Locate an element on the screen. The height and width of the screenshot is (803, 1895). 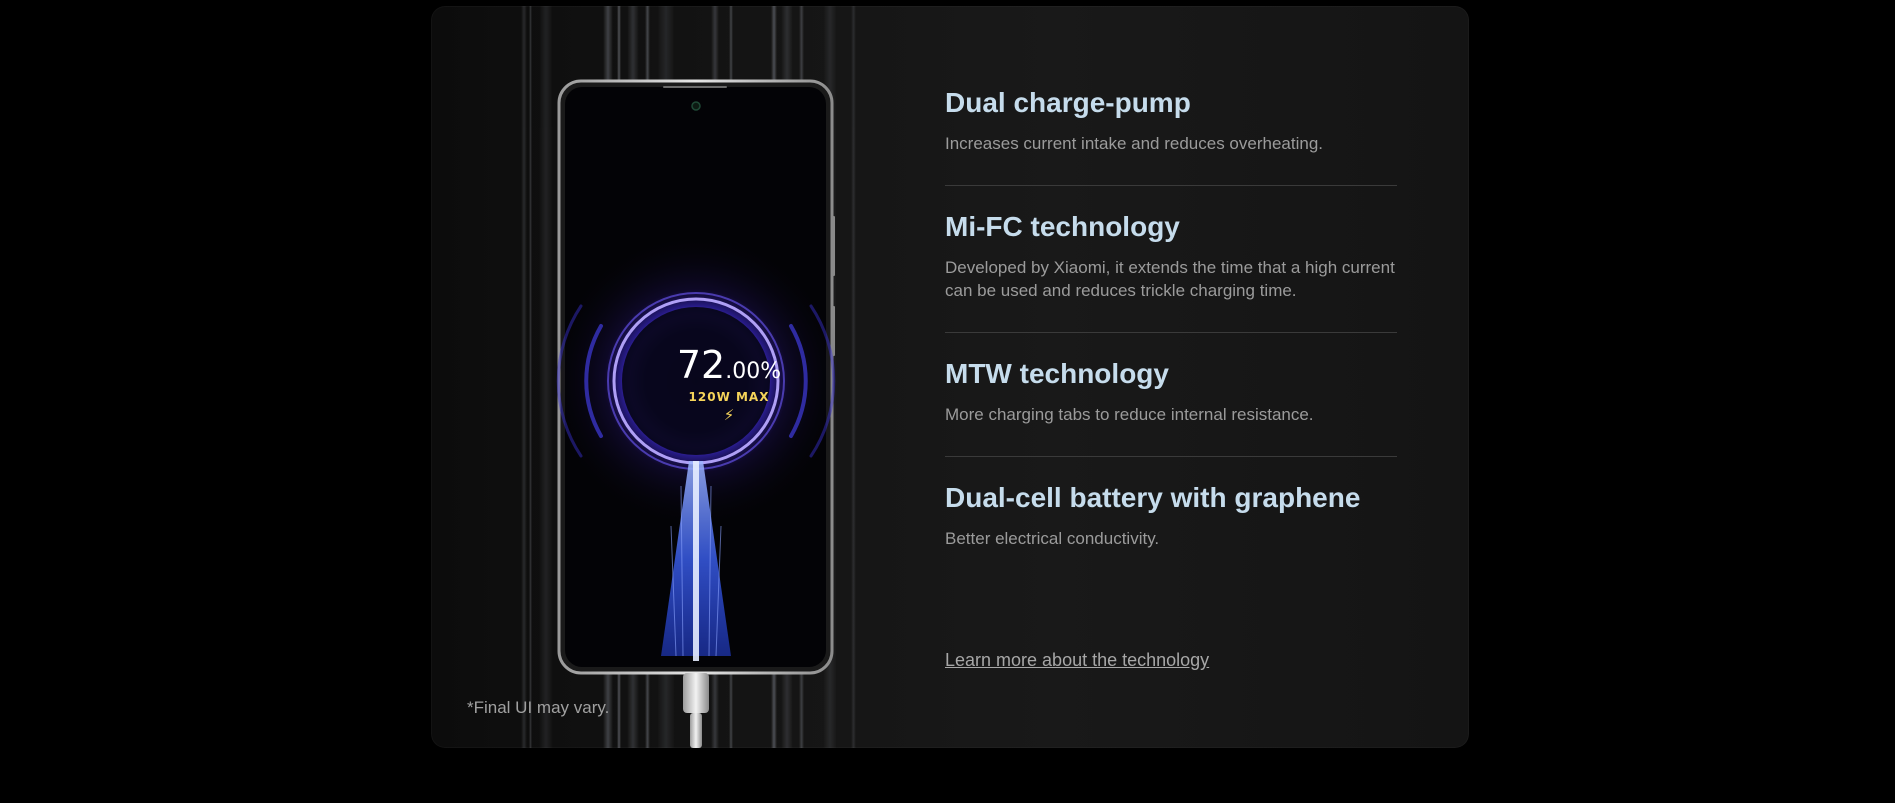
final-ui-disclaimer: *Final UI may vary. is located at coordinates (538, 707).